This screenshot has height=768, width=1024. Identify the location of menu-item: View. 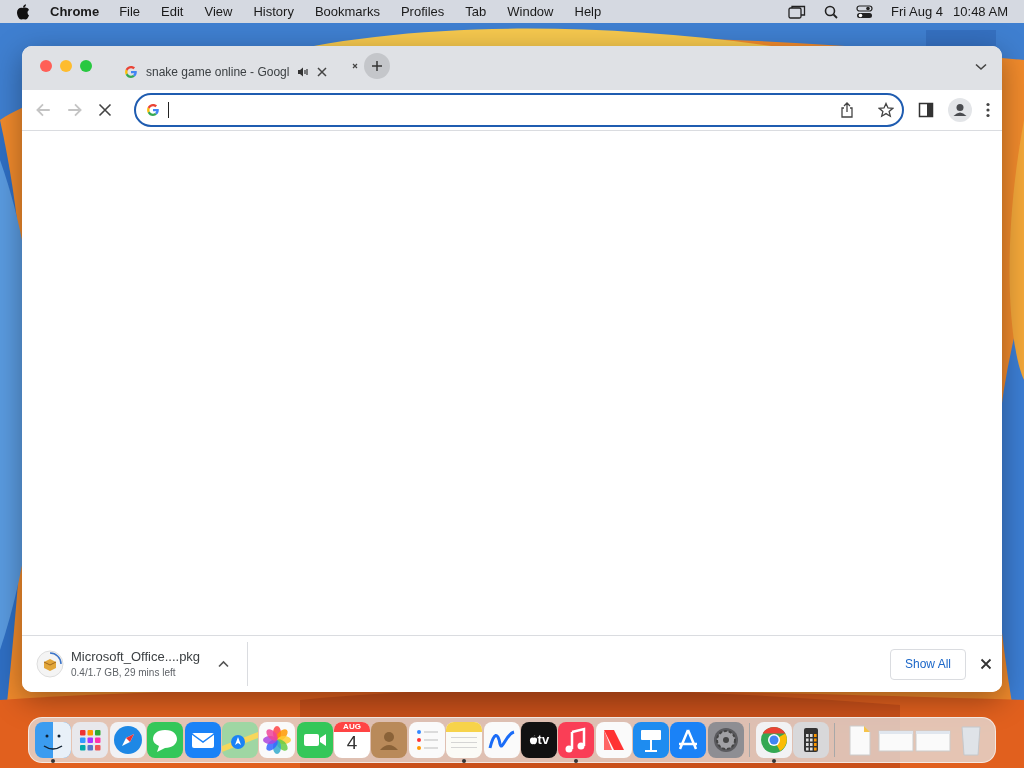
(218, 11).